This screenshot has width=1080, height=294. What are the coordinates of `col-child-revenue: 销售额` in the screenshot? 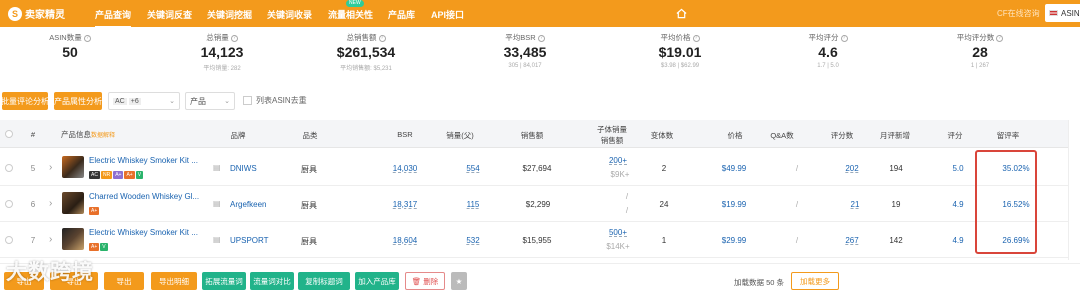 It's located at (612, 140).